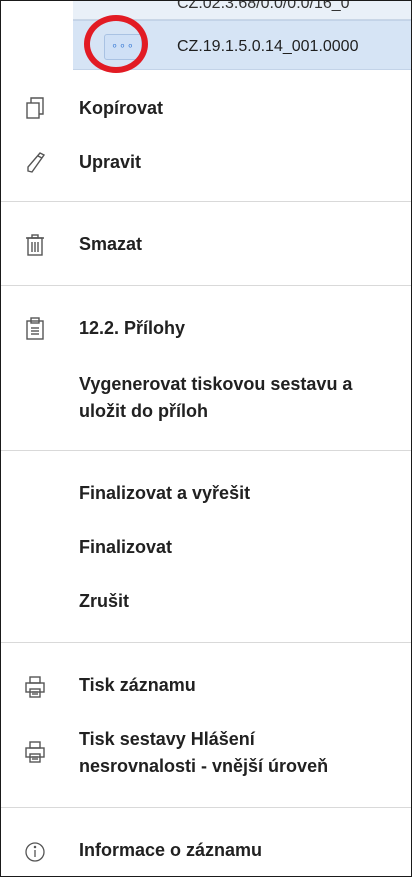 The height and width of the screenshot is (877, 412). What do you see at coordinates (263, 6) in the screenshot?
I see `row-code-previous: CZ.02.3.68/0.0/0.0/16_0` at bounding box center [263, 6].